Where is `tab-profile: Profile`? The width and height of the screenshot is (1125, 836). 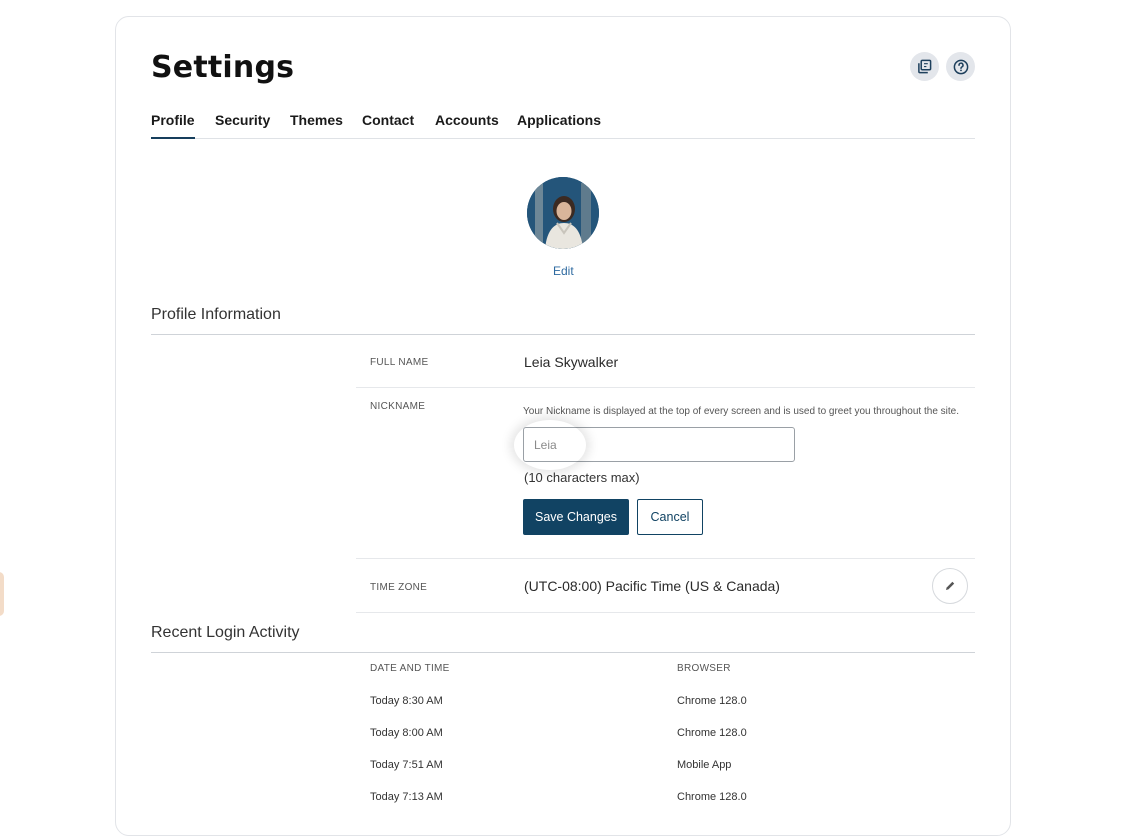
tab-profile: Profile is located at coordinates (173, 125).